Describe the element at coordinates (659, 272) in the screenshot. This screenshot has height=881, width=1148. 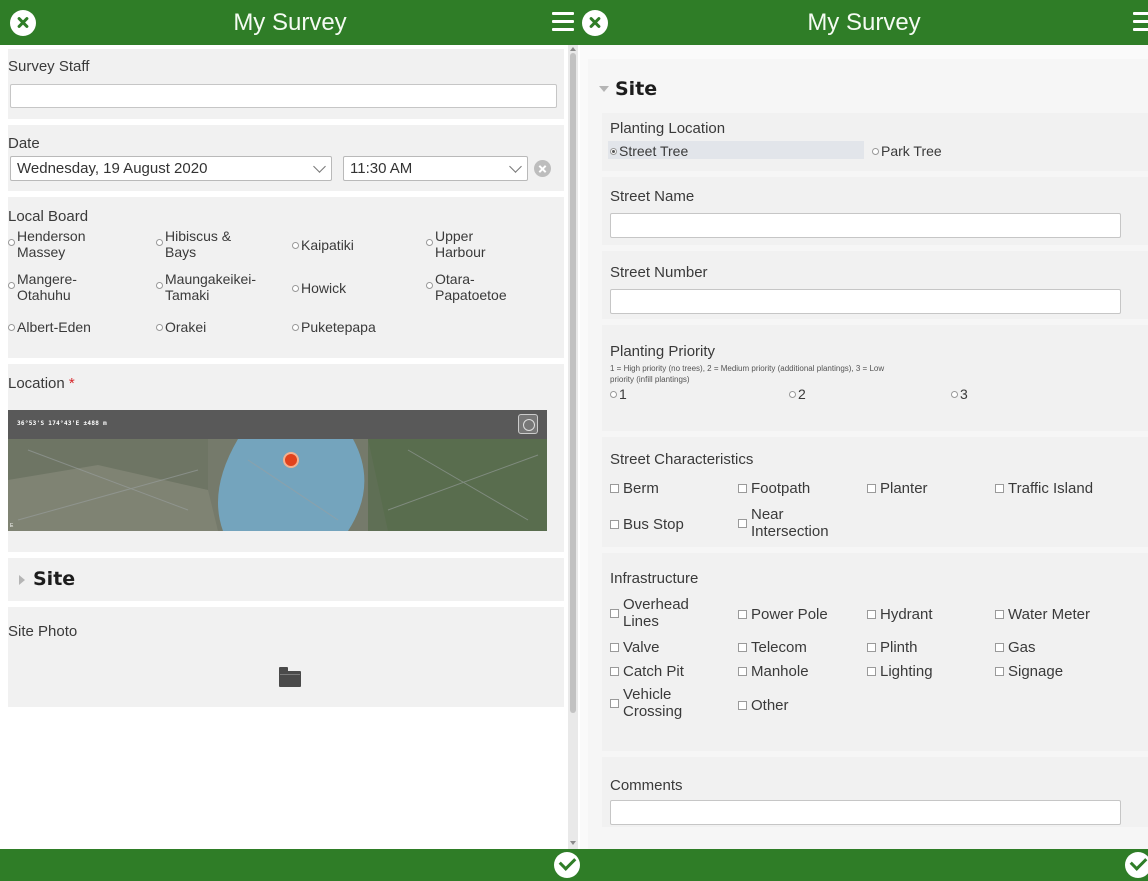
I see `street-number-label: Street Number` at that location.